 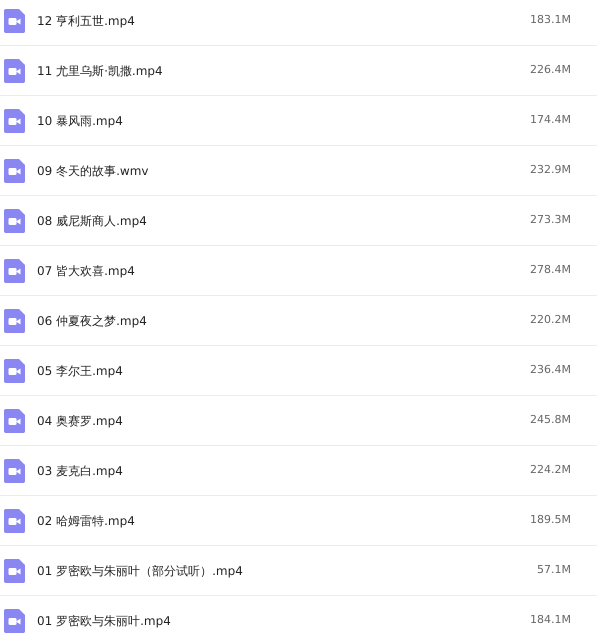 I want to click on file-name: 09 冬天的故事.wmv, so click(x=93, y=171).